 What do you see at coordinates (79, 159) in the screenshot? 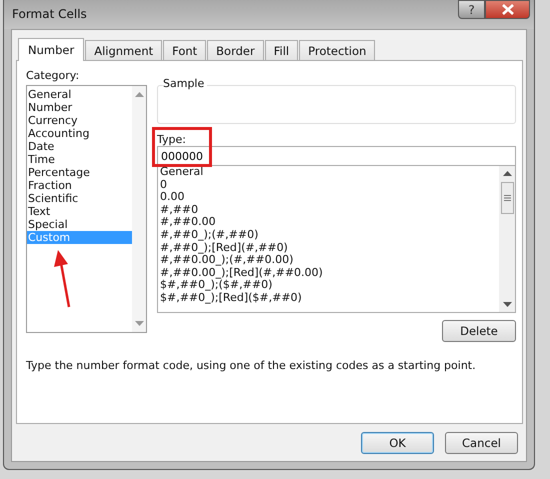
I see `category-item: Time` at bounding box center [79, 159].